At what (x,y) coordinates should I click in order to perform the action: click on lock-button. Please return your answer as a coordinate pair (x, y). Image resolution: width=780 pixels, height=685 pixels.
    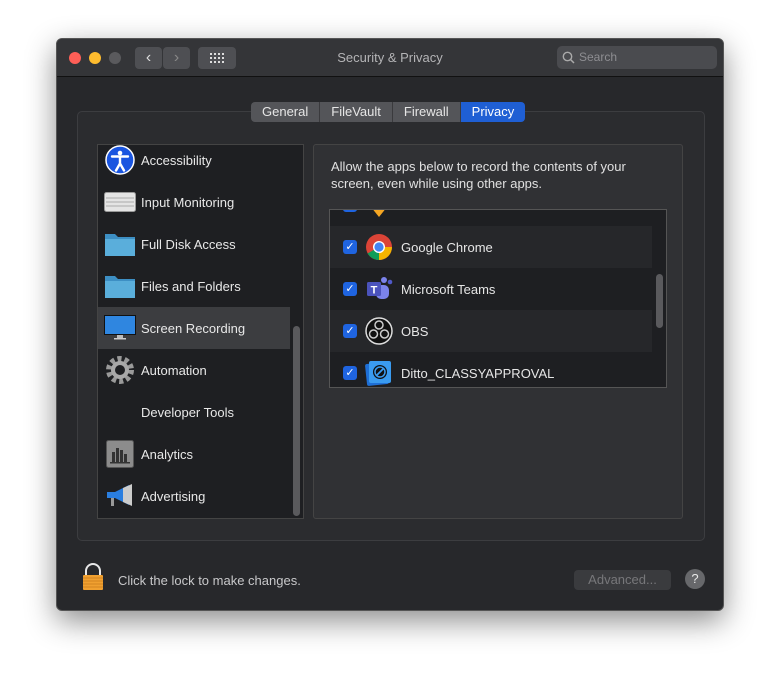
    Looking at the image, I should click on (93, 577).